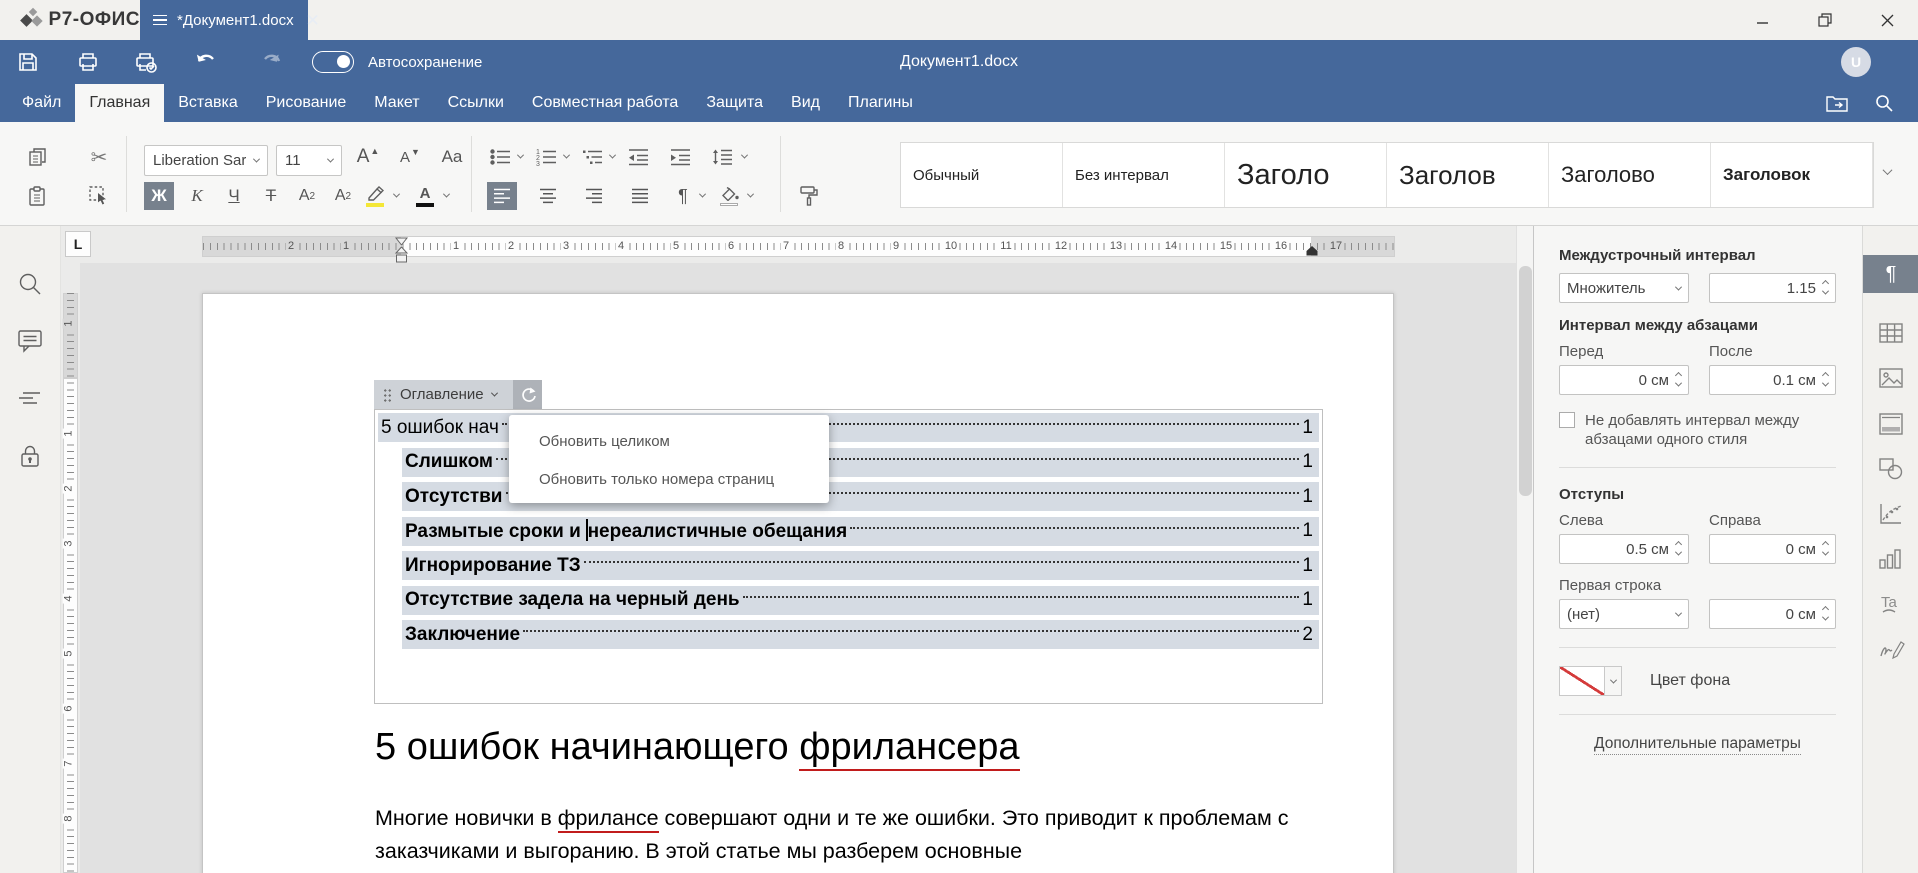  Describe the element at coordinates (669, 479) in the screenshot. I see `menu-item: Обновить только номера страниц` at that location.